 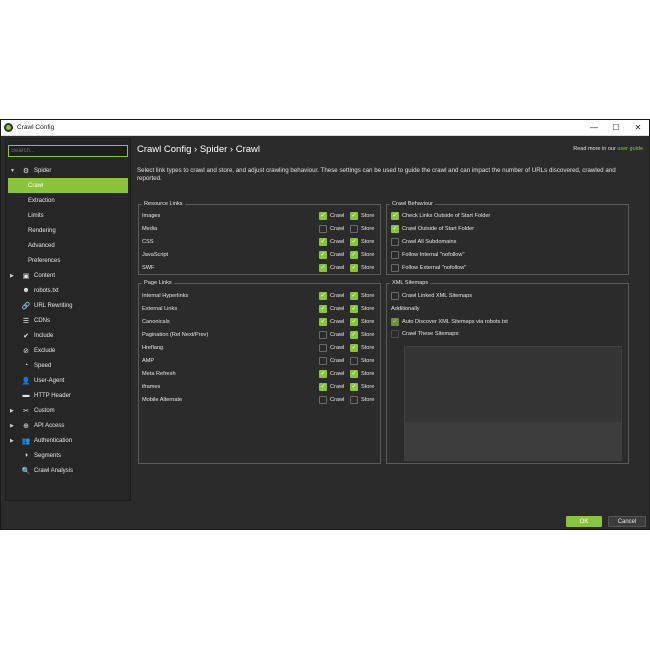 What do you see at coordinates (616, 128) in the screenshot?
I see `maximize-button: ☐` at bounding box center [616, 128].